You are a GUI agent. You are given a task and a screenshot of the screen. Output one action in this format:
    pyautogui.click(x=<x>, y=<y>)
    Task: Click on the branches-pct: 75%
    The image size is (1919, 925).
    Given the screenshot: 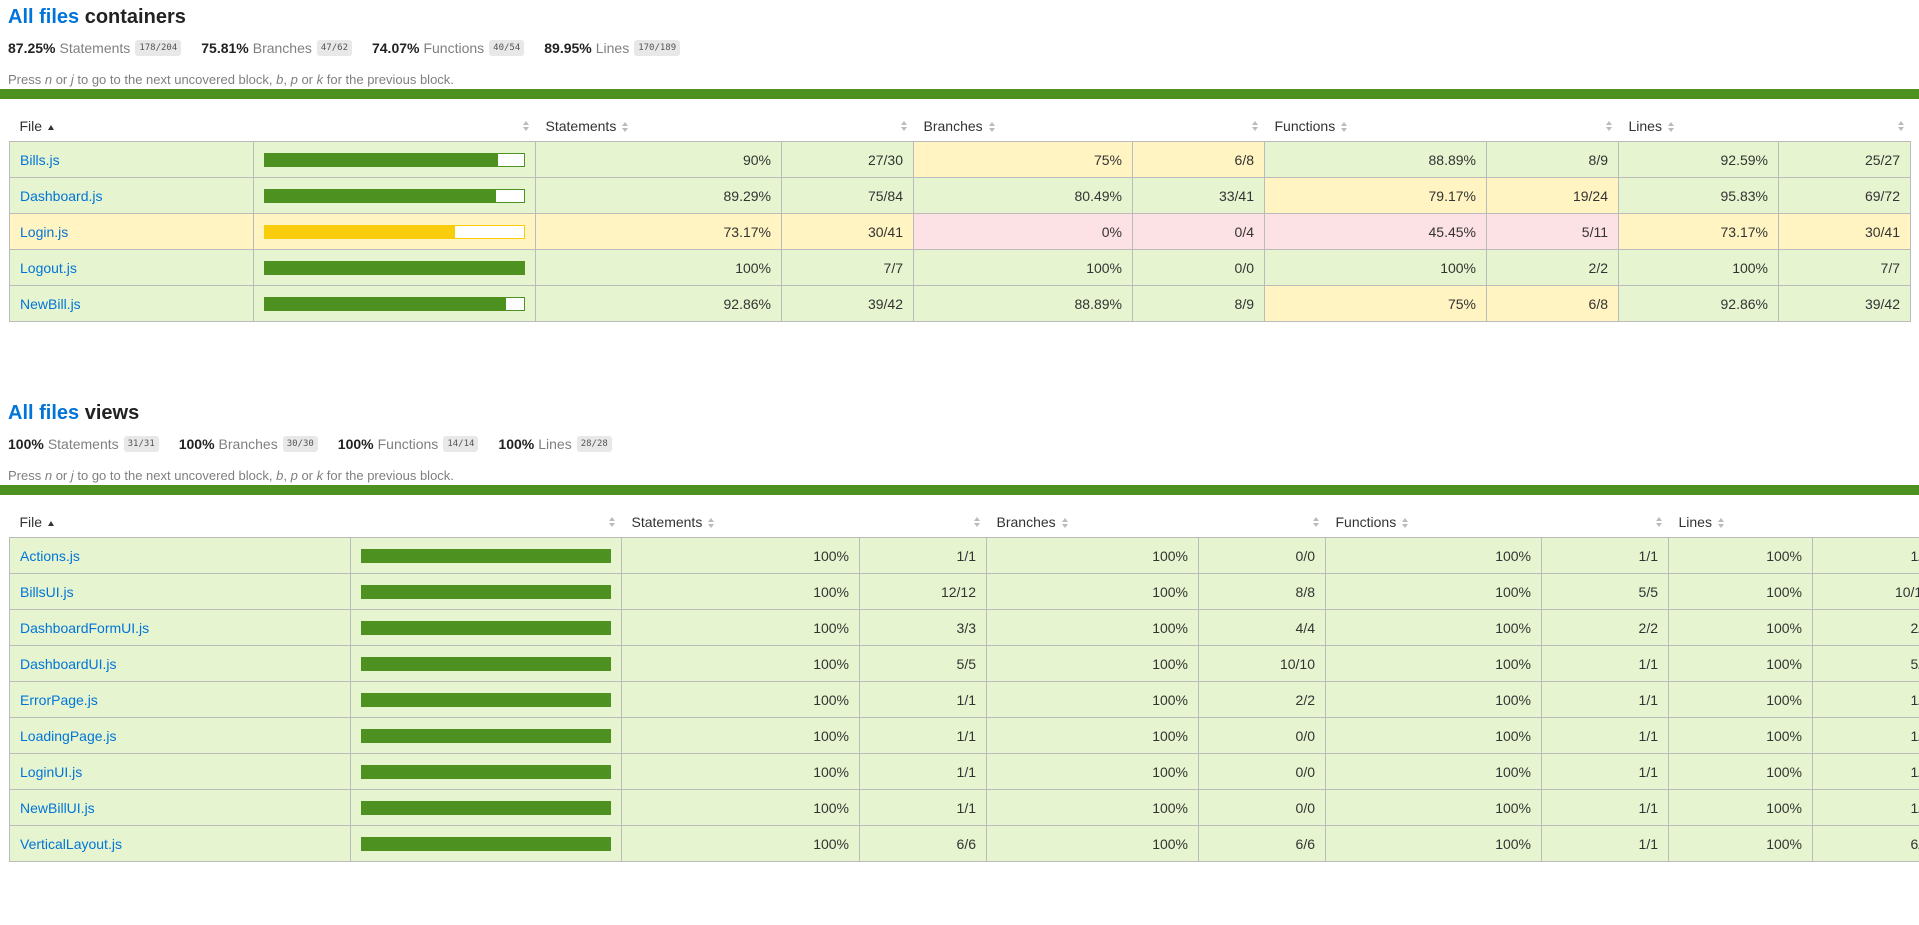 What is the action you would take?
    pyautogui.click(x=1023, y=159)
    